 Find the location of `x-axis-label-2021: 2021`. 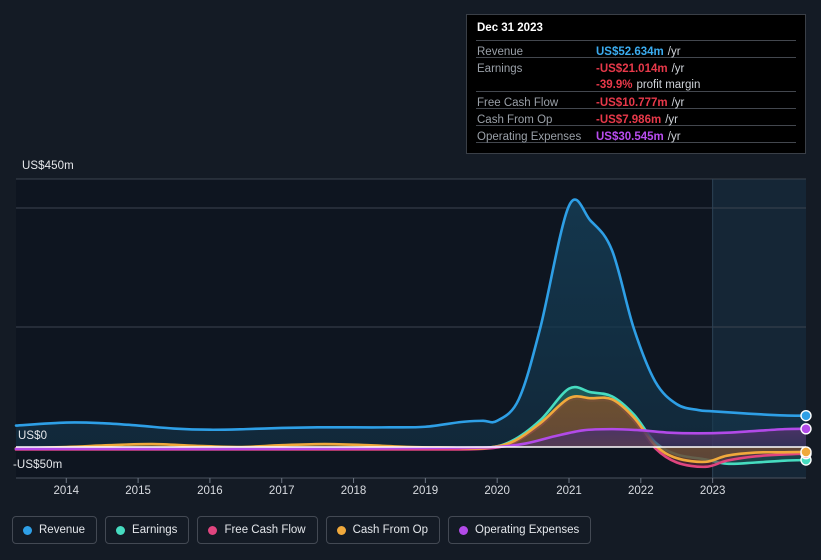

x-axis-label-2021: 2021 is located at coordinates (569, 491).